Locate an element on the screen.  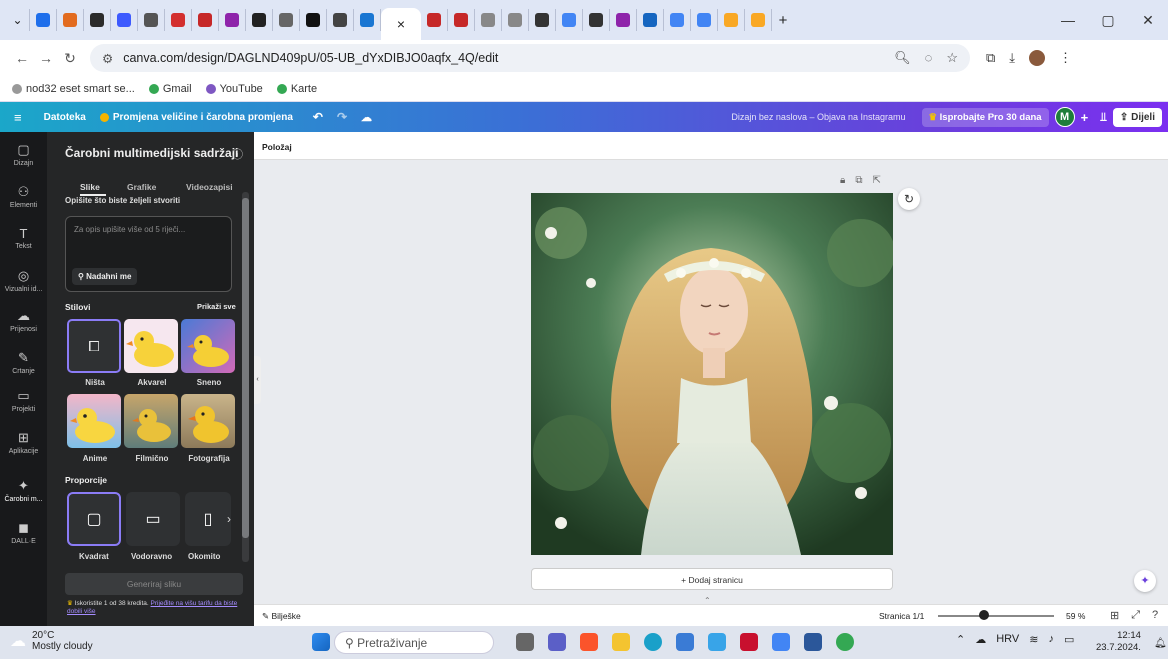
app-icon is located at coordinates (717, 642).